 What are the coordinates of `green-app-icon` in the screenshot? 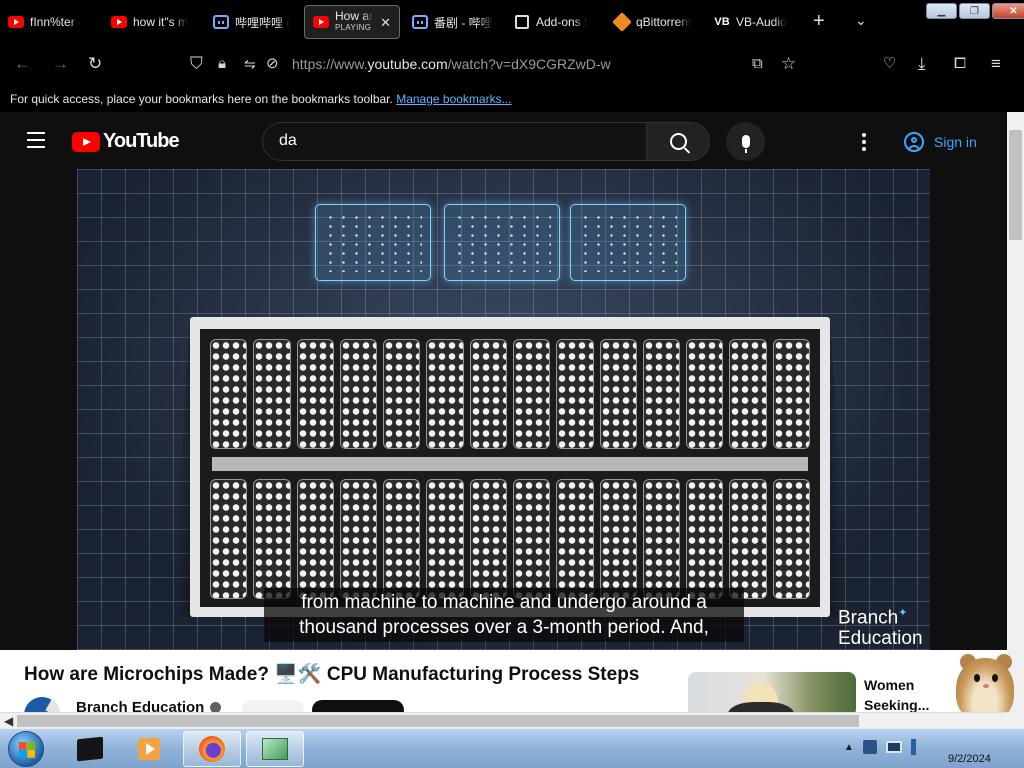 It's located at (275, 749).